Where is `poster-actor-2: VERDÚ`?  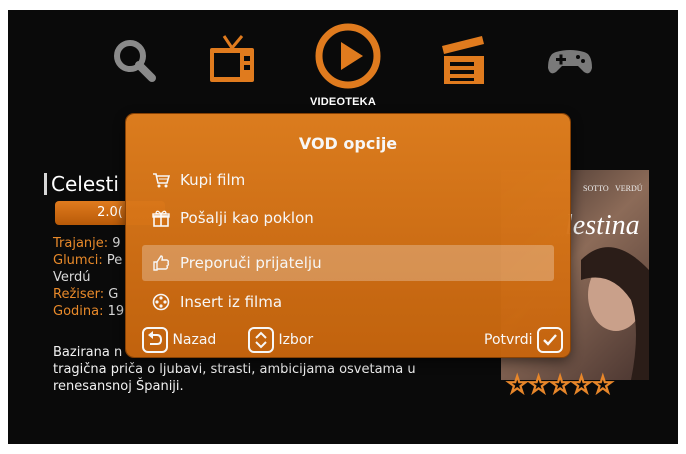 poster-actor-2: VERDÚ is located at coordinates (629, 188).